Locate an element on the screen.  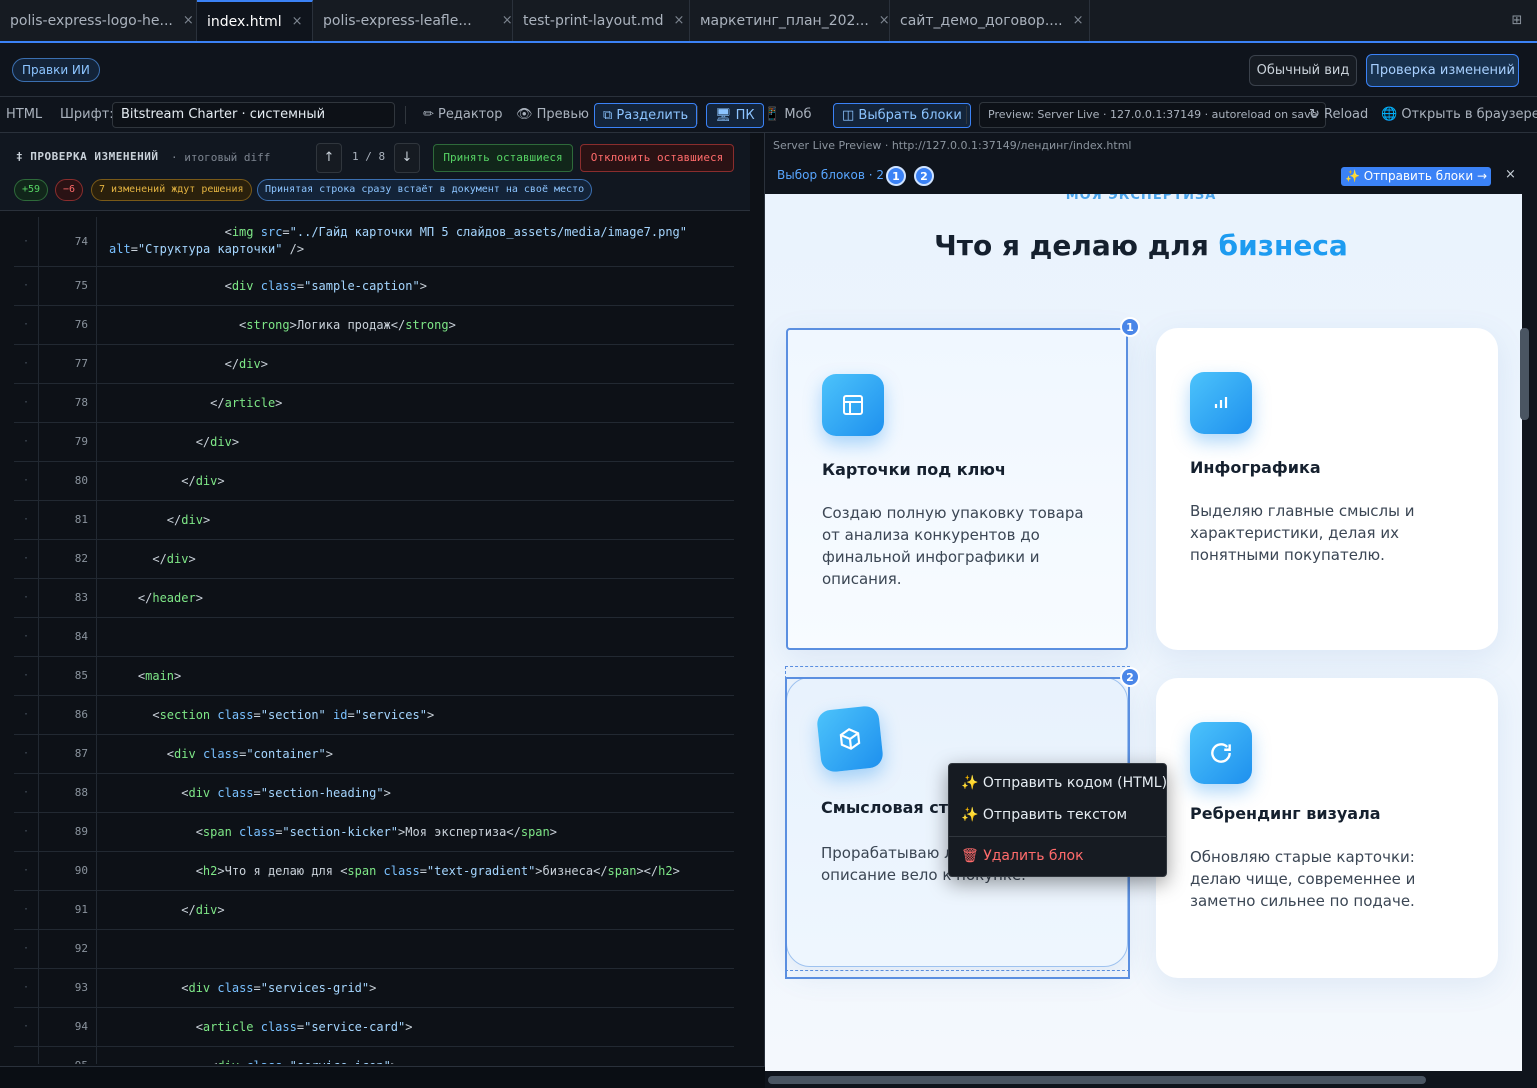
preview-horizontal-scrollbar is located at coordinates (1151, 1080).